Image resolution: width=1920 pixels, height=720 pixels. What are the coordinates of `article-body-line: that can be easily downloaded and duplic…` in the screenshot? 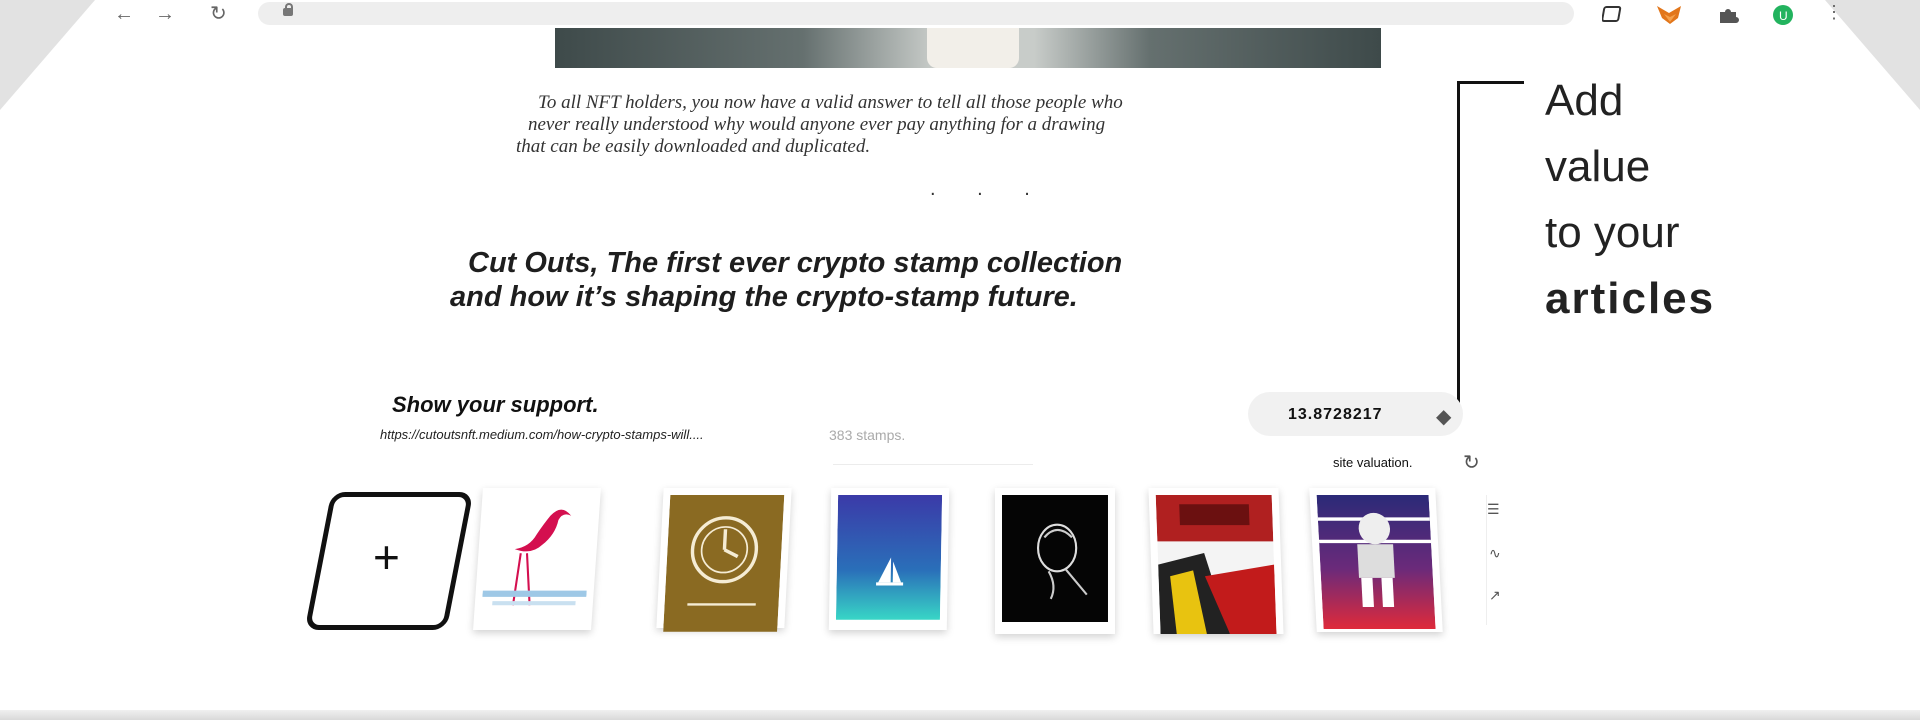 It's located at (693, 146).